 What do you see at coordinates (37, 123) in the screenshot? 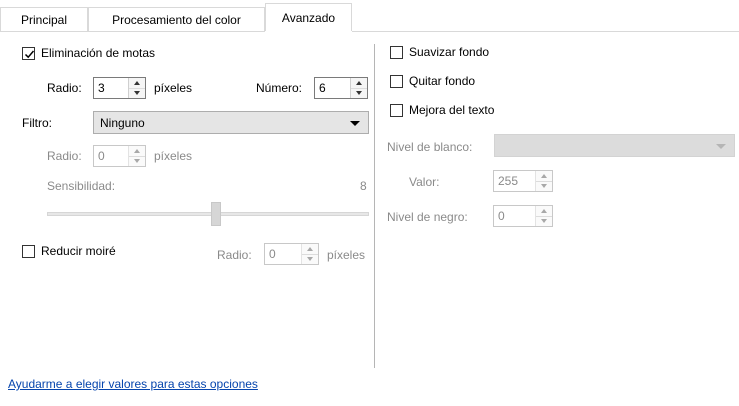
I see `filter-label: Filtro:` at bounding box center [37, 123].